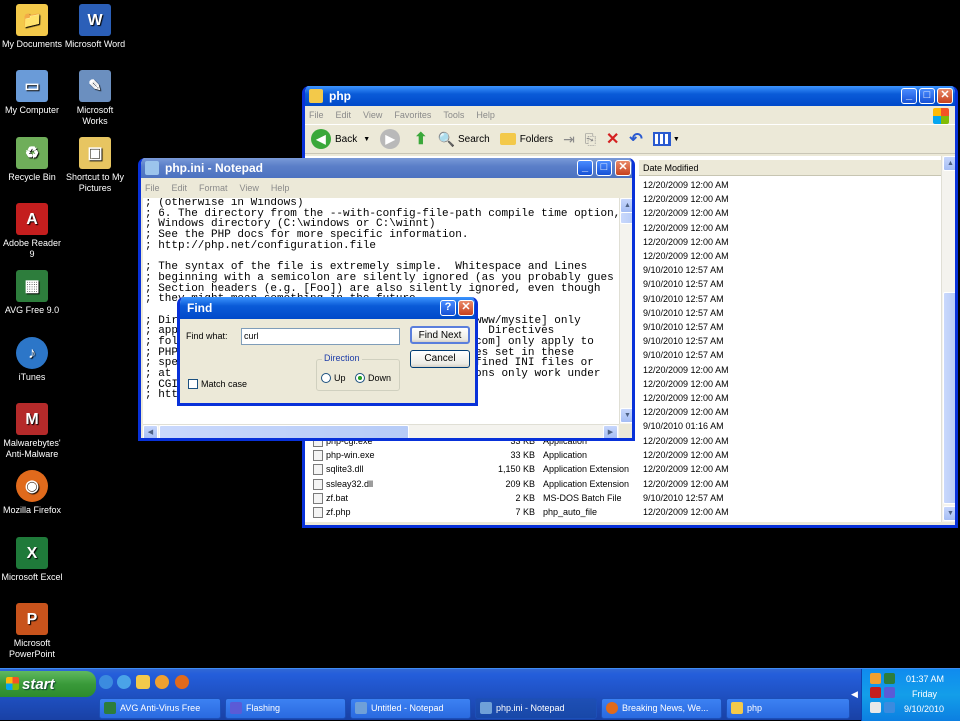 This screenshot has width=960, height=721. I want to click on explorer-vertical-scrollbar: ▲ ▼, so click(948, 339).